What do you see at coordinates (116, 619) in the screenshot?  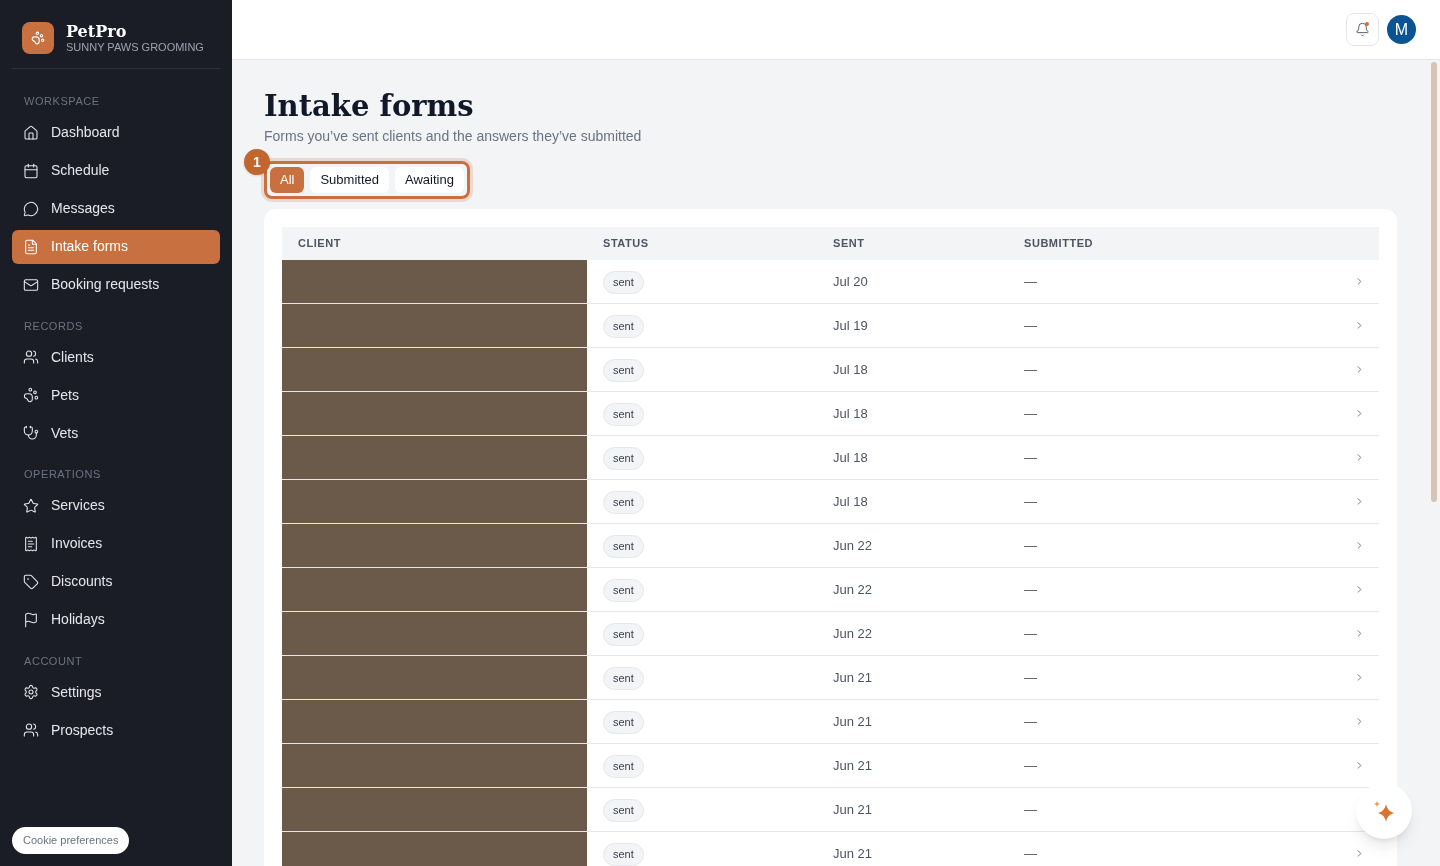 I see `sidebar-item: Holidays` at bounding box center [116, 619].